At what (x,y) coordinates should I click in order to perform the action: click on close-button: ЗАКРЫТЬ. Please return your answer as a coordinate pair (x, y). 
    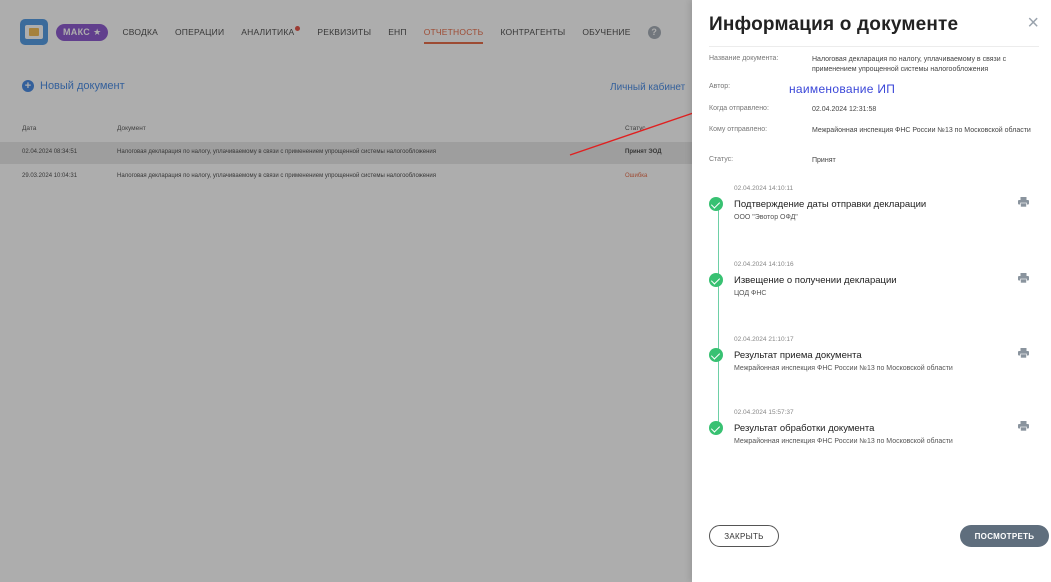
    Looking at the image, I should click on (744, 536).